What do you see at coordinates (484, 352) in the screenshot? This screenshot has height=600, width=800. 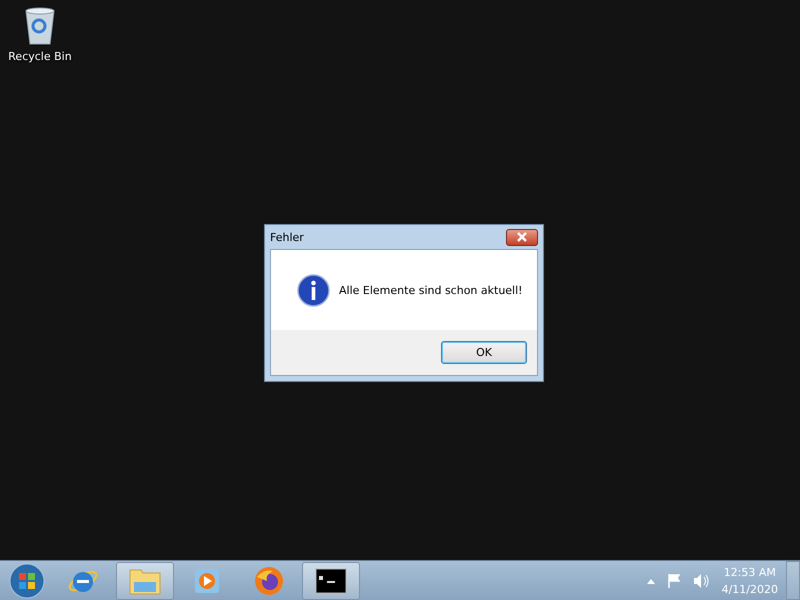 I see `ok-button: OK` at bounding box center [484, 352].